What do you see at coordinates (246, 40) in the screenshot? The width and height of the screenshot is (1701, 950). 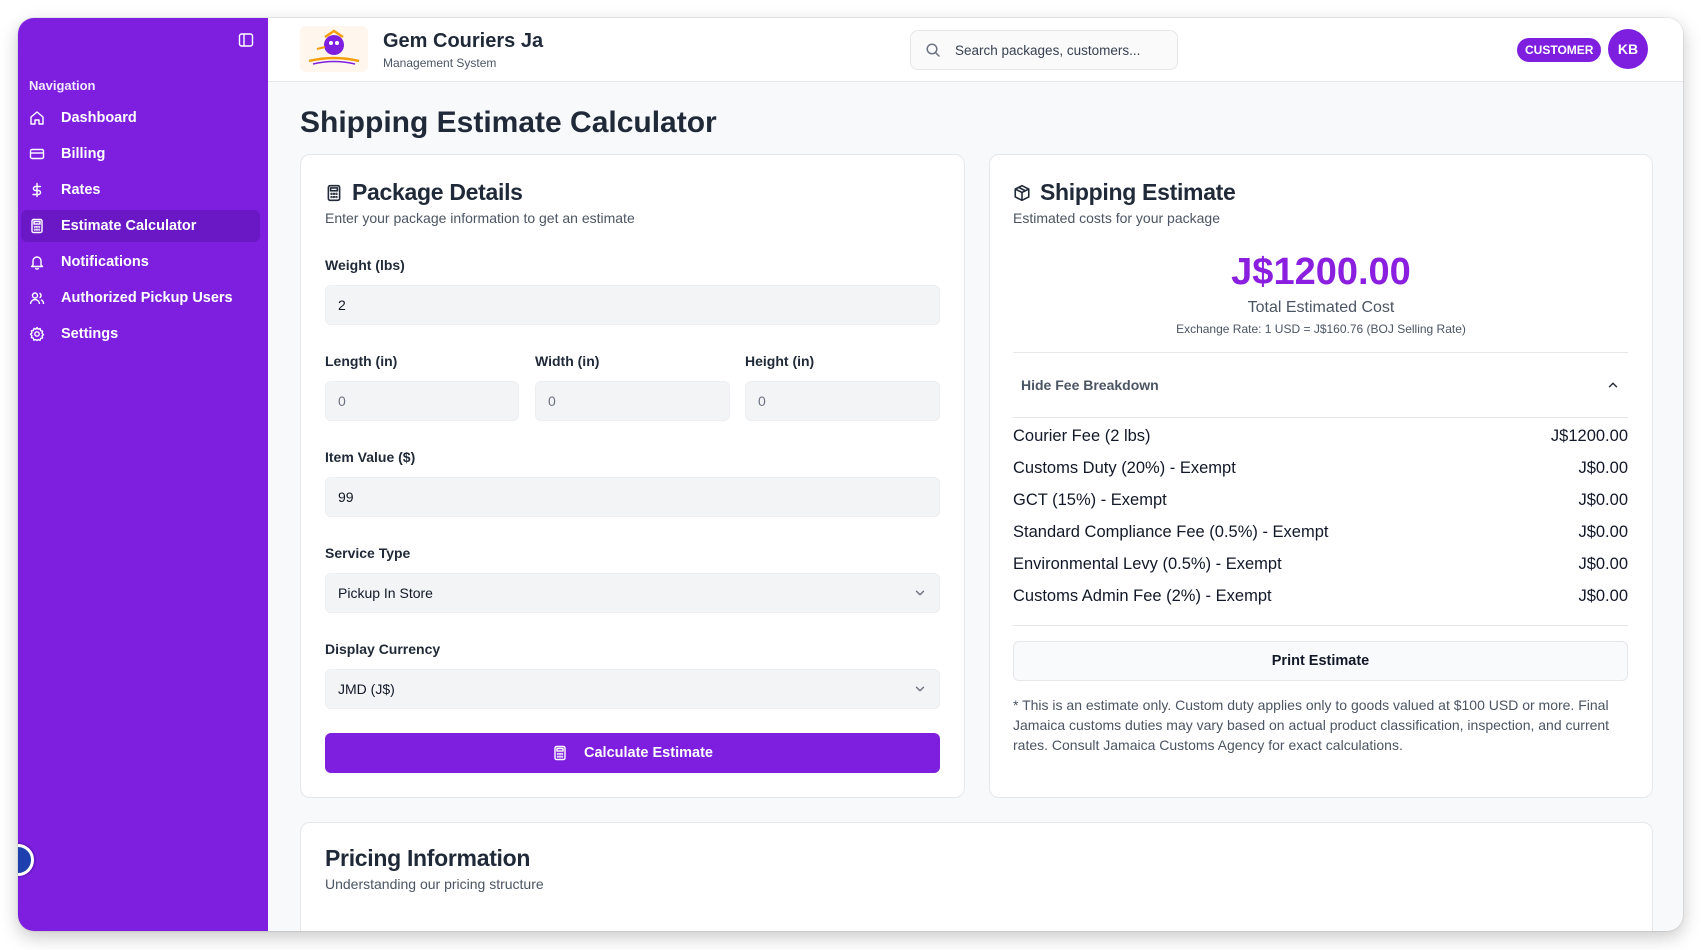 I see `sidebar-toggle-icon` at bounding box center [246, 40].